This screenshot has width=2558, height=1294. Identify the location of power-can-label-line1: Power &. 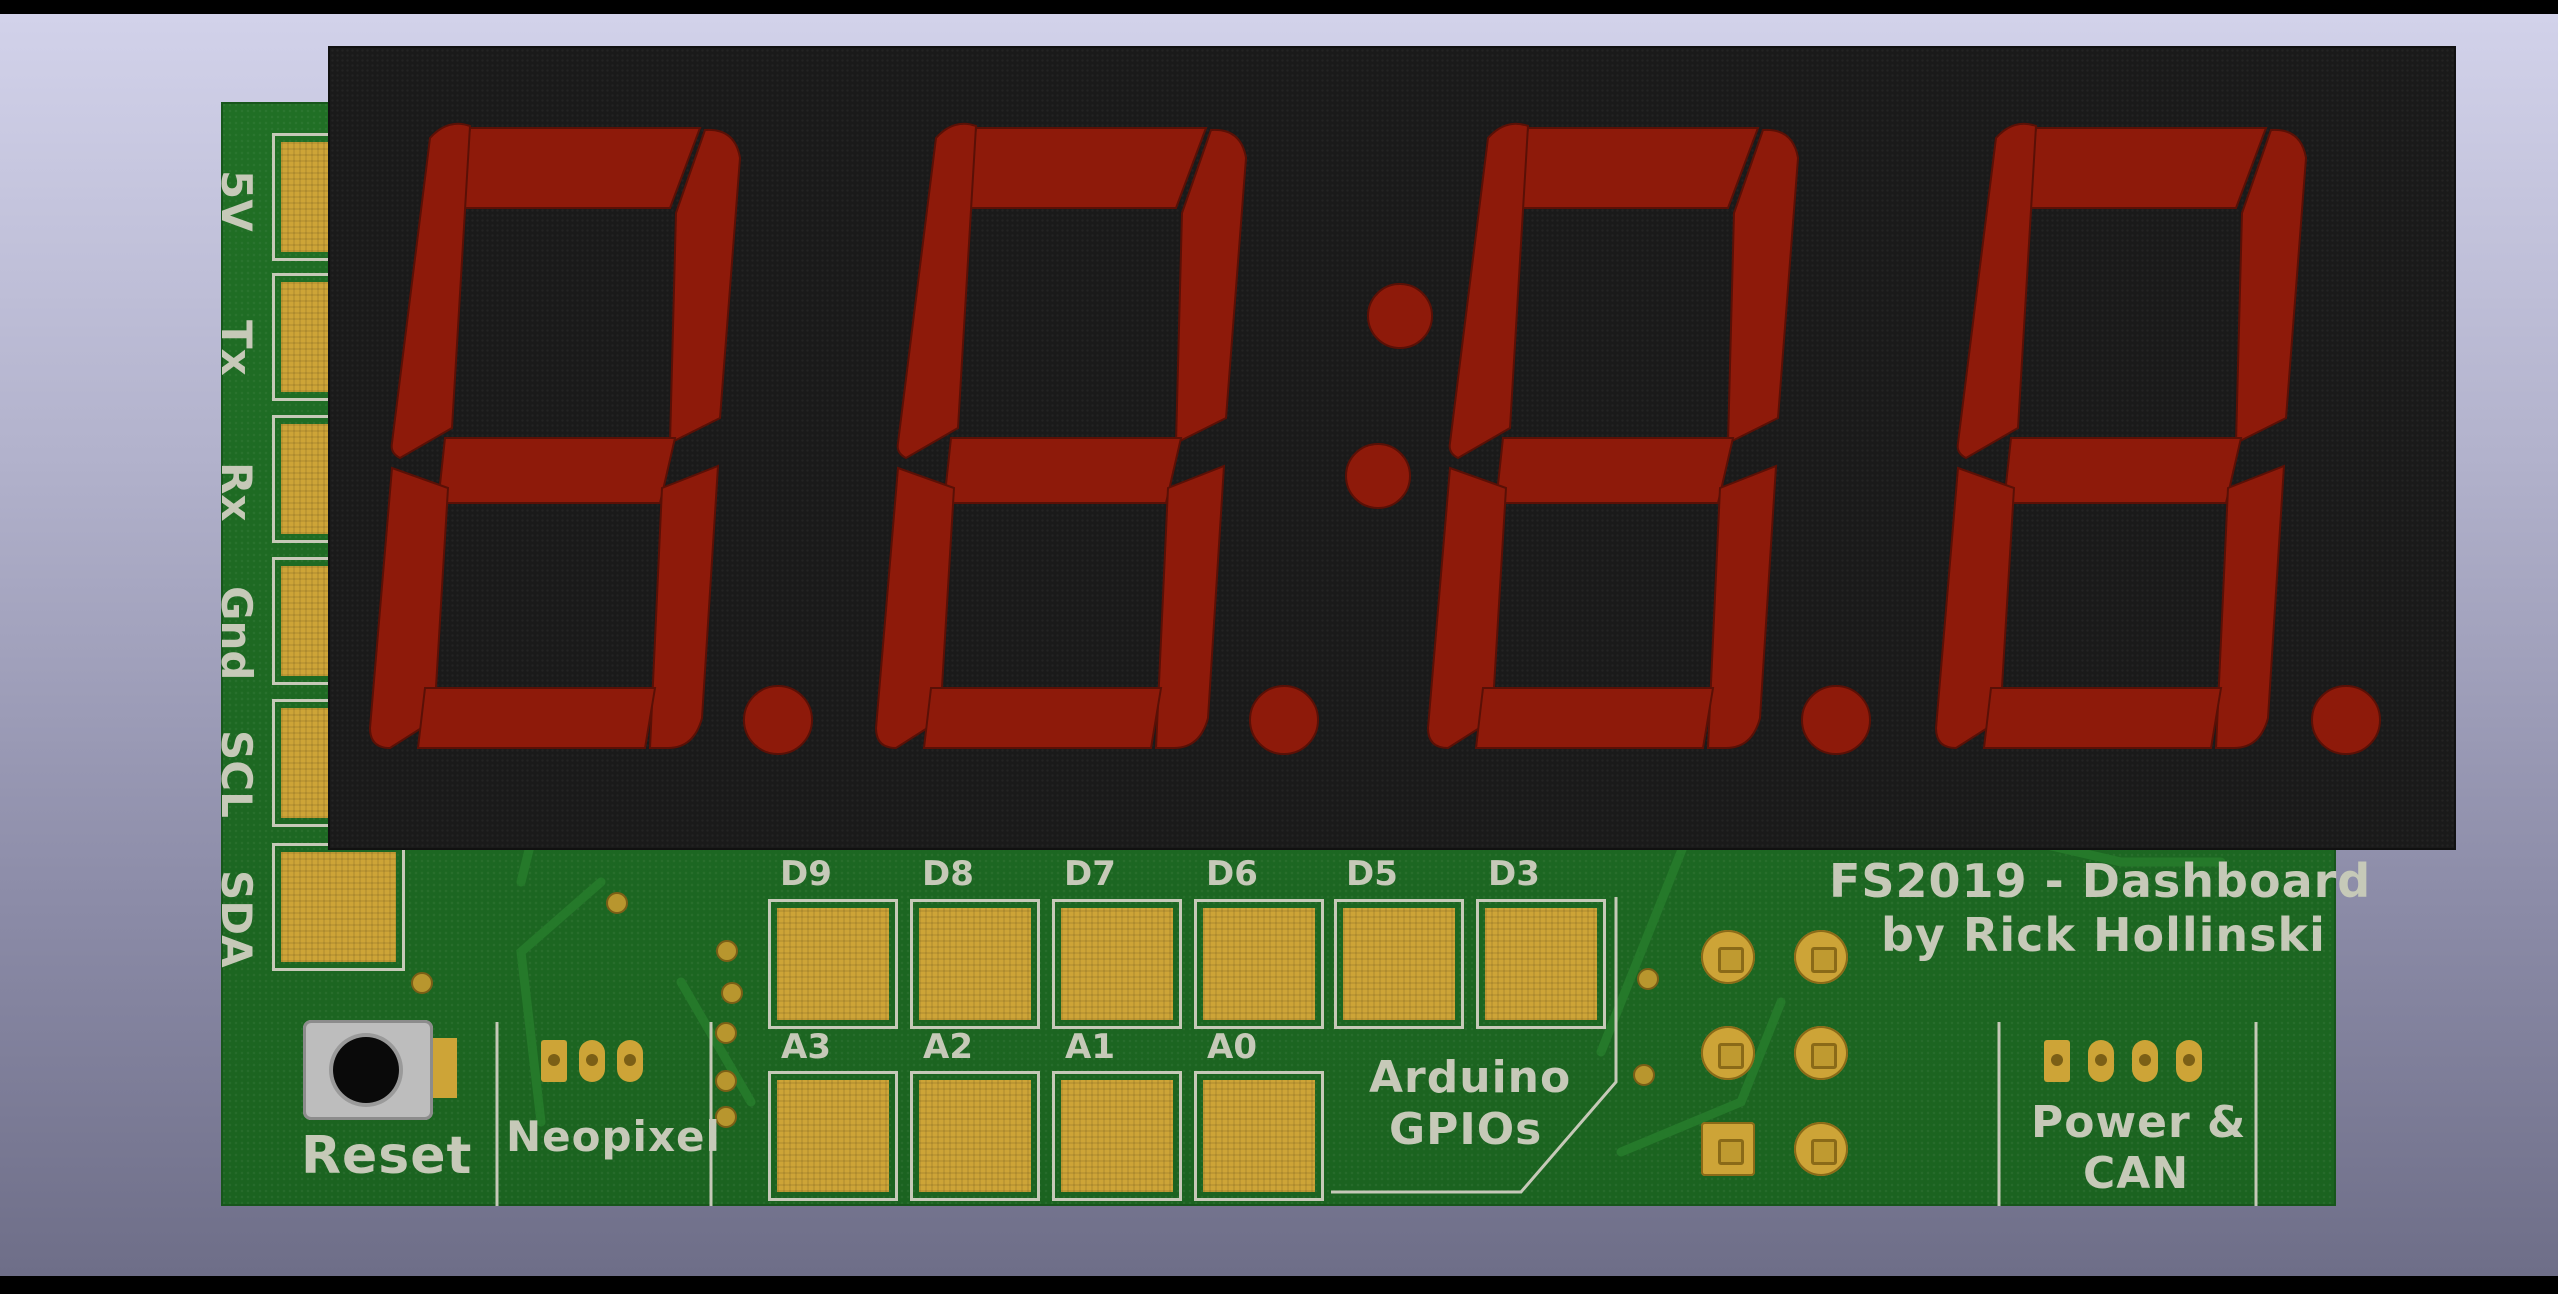
(2139, 1122).